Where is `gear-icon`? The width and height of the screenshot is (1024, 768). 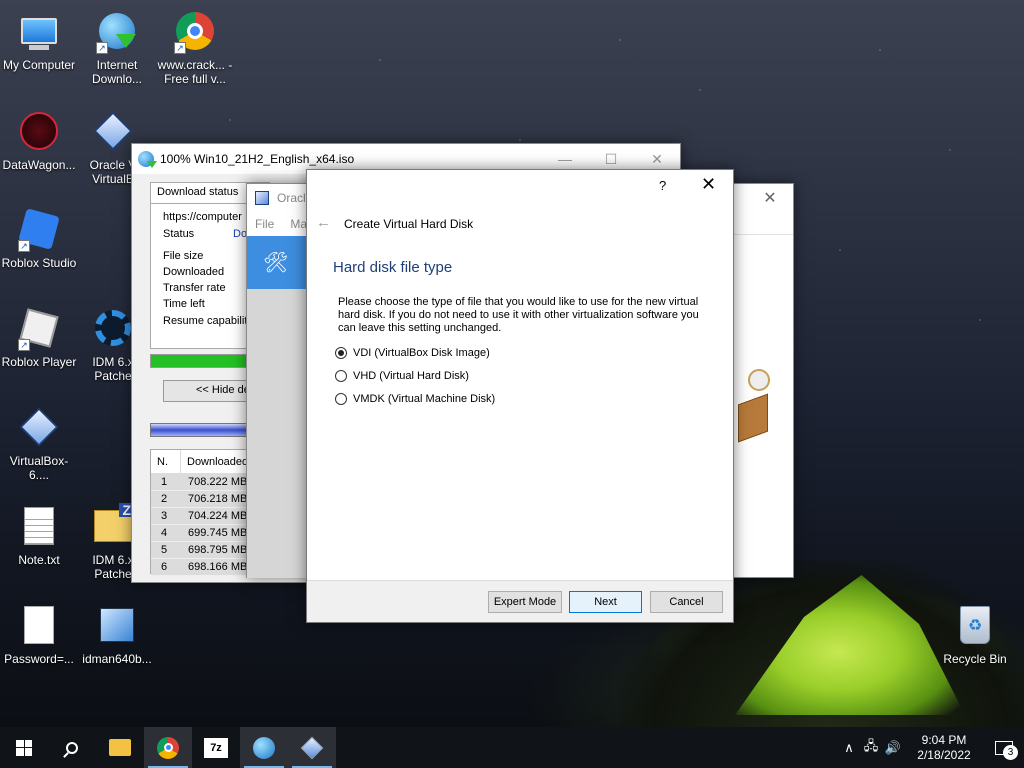
gear-icon is located at coordinates (113, 328).